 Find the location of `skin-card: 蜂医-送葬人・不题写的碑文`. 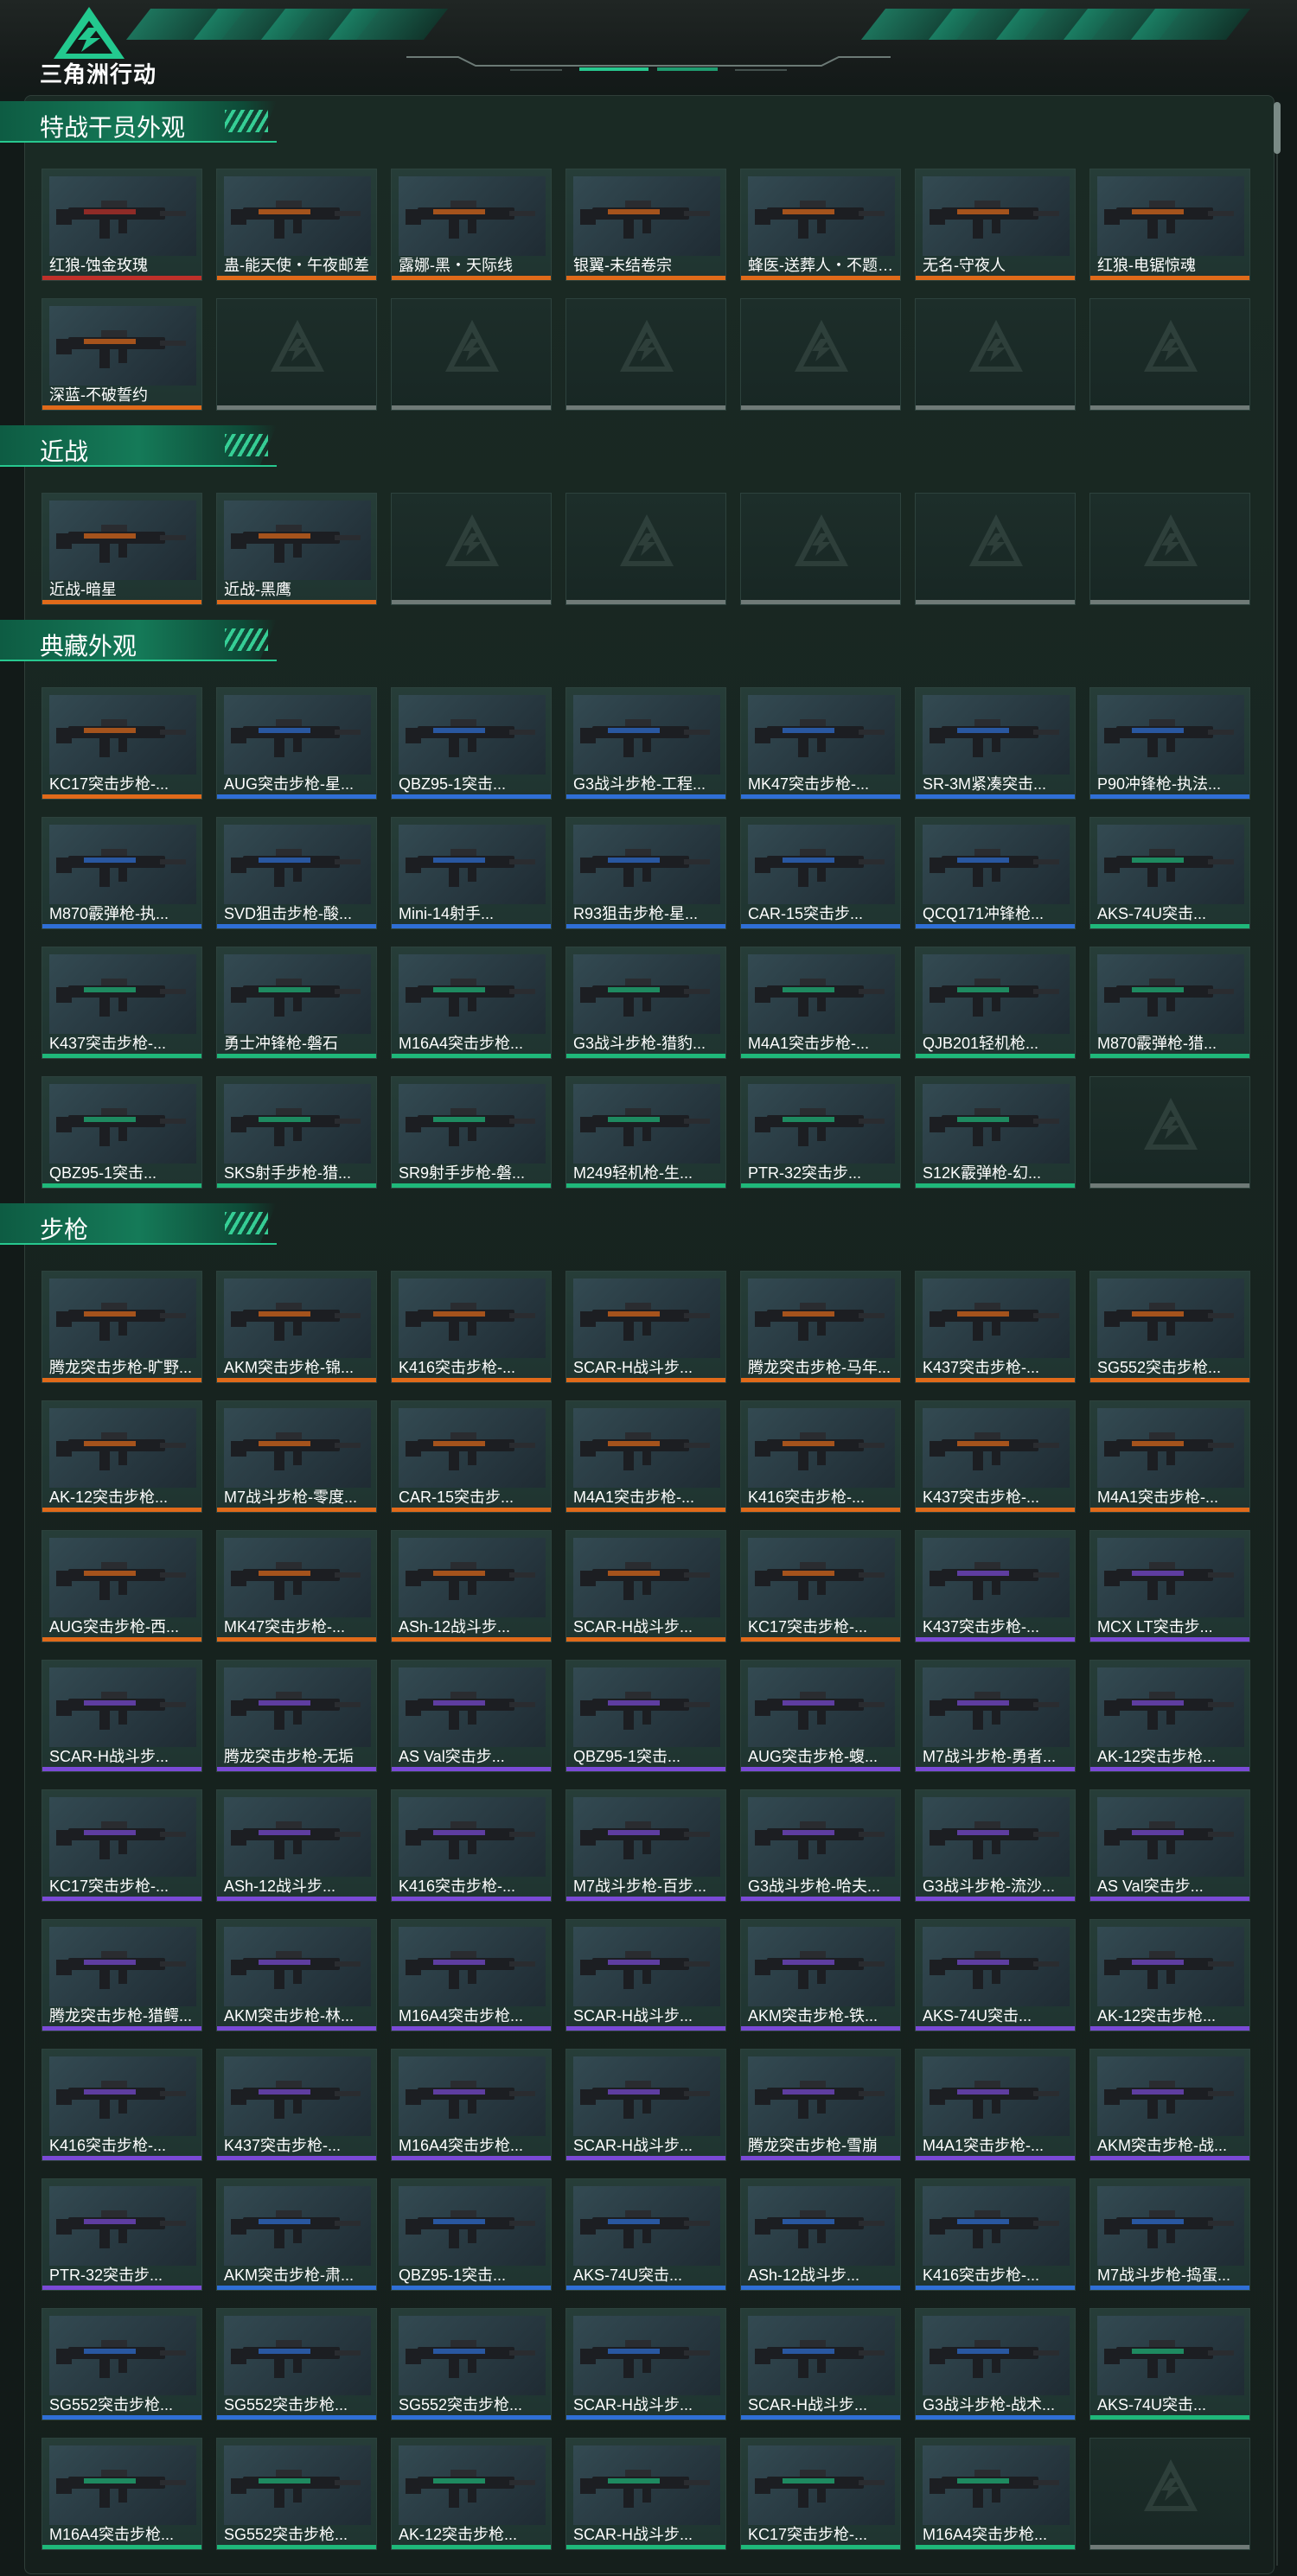

skin-card: 蜂医-送葬人・不题写的碑文 is located at coordinates (821, 225).